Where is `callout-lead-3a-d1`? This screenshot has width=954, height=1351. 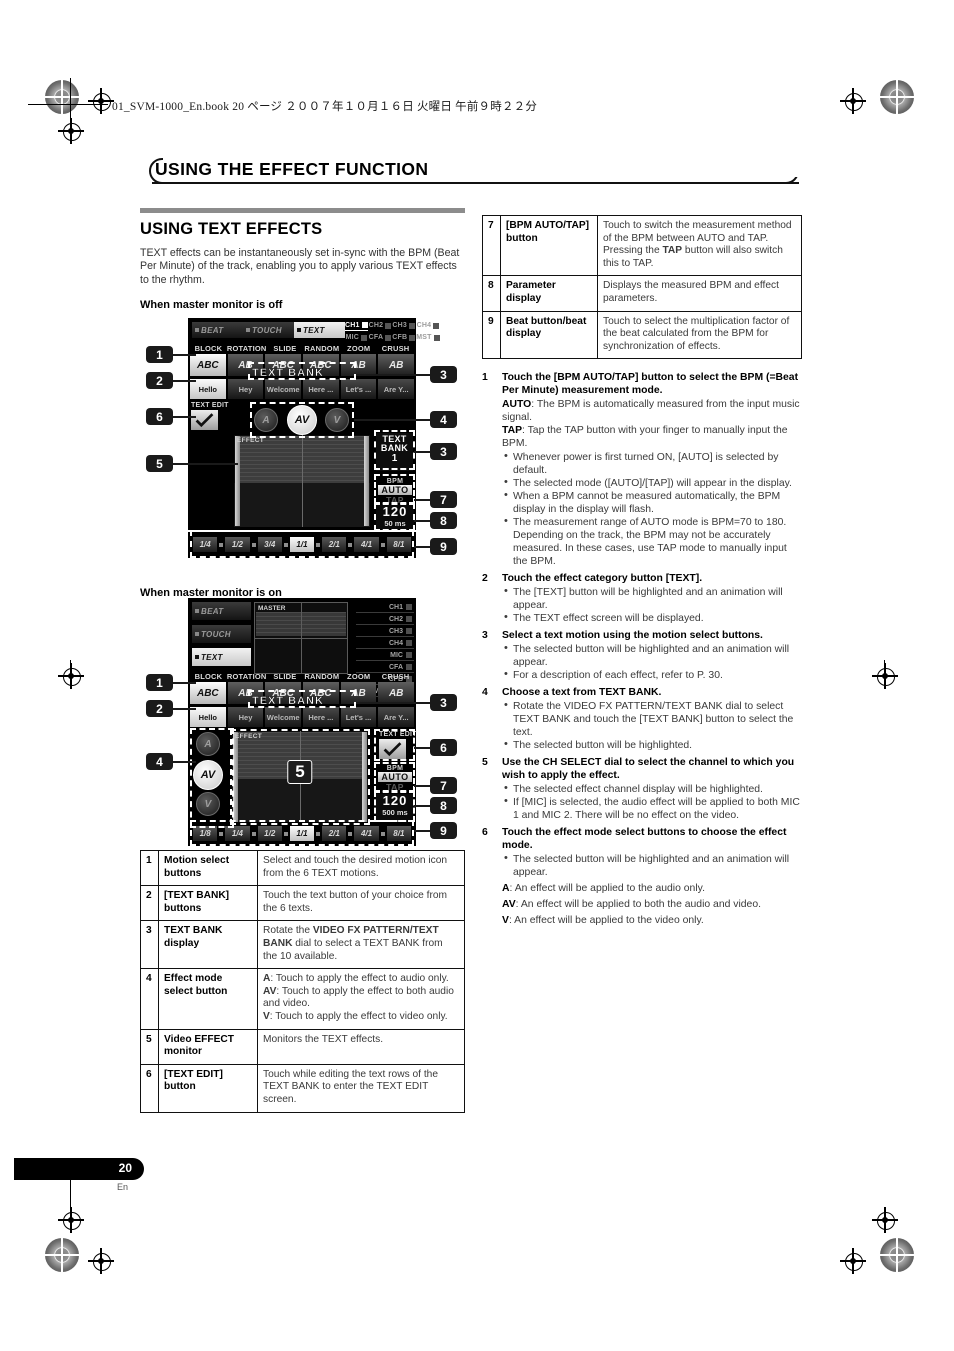 callout-lead-3a-d1 is located at coordinates (394, 375).